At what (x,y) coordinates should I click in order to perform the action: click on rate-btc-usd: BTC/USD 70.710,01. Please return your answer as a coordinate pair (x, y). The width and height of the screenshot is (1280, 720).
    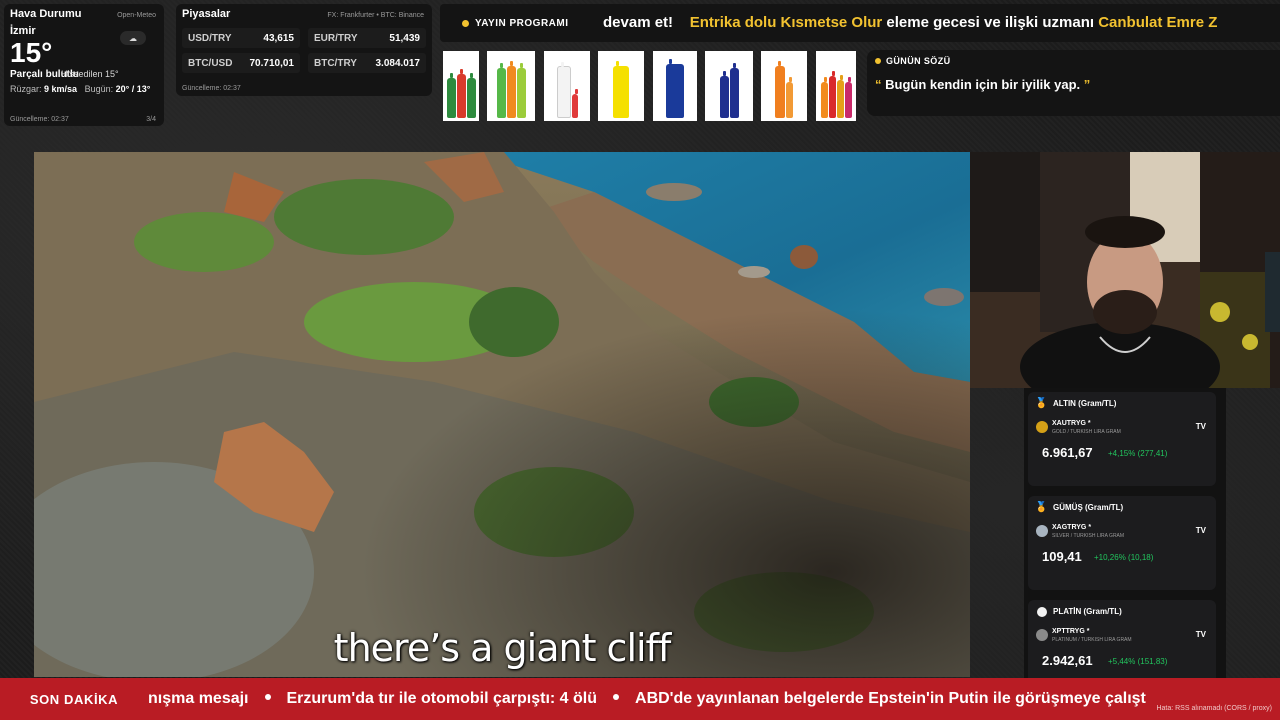
    Looking at the image, I should click on (241, 63).